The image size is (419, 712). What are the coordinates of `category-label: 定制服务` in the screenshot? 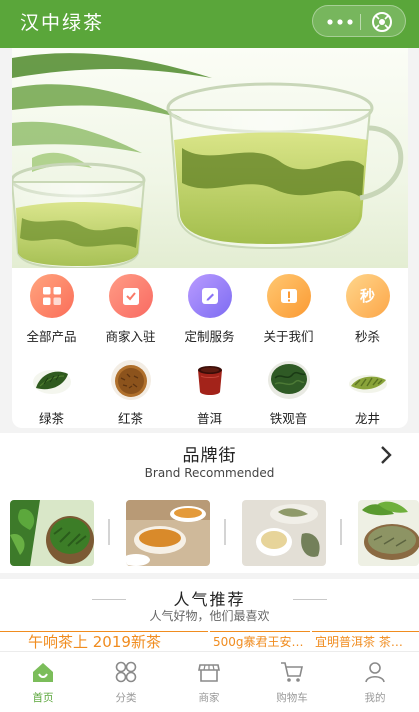 It's located at (209, 336).